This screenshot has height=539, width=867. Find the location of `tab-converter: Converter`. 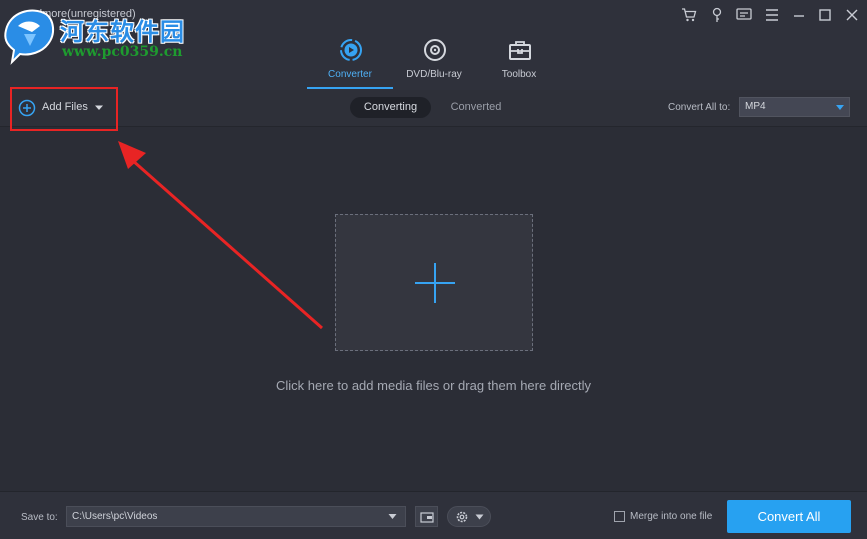

tab-converter: Converter is located at coordinates (350, 61).